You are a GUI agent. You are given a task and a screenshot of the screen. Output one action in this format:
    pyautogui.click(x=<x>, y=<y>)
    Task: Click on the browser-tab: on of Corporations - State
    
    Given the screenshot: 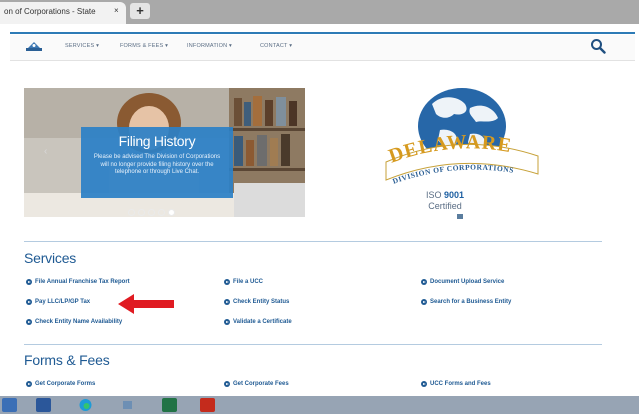 What is the action you would take?
    pyautogui.click(x=63, y=13)
    